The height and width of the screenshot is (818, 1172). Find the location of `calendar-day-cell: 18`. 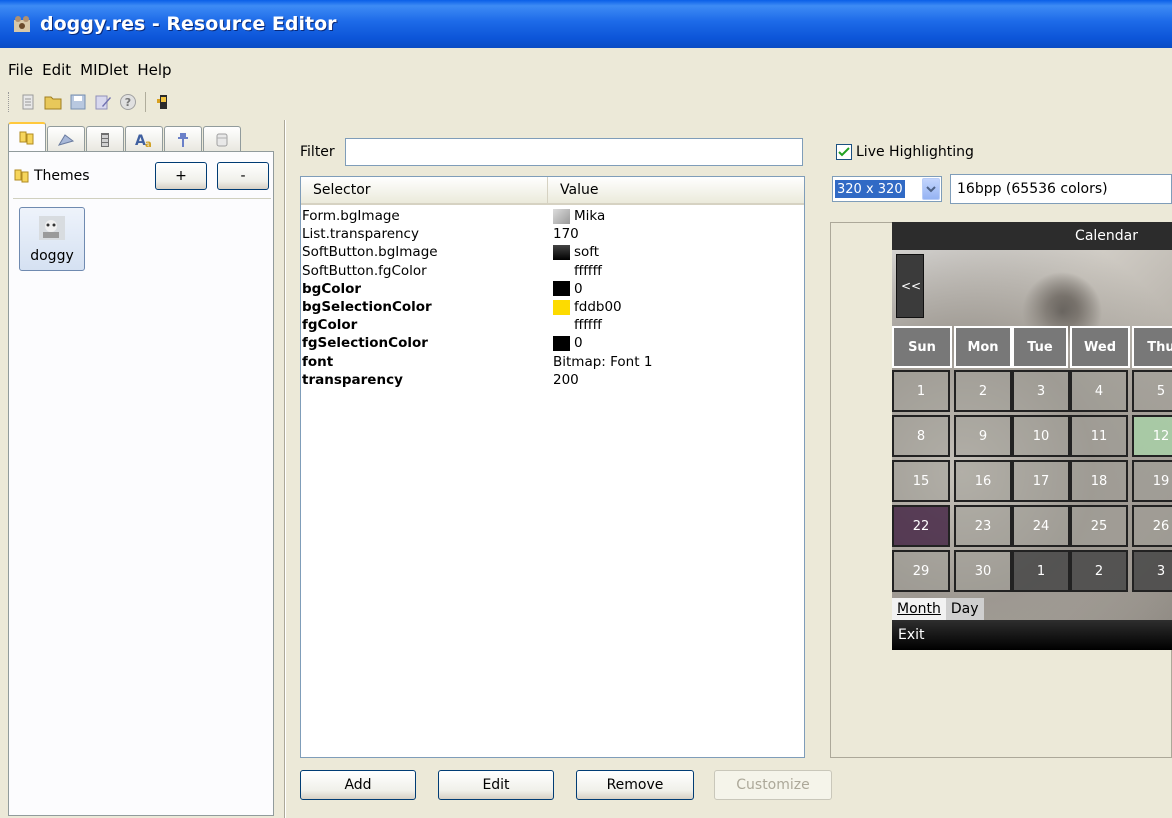

calendar-day-cell: 18 is located at coordinates (1099, 481).